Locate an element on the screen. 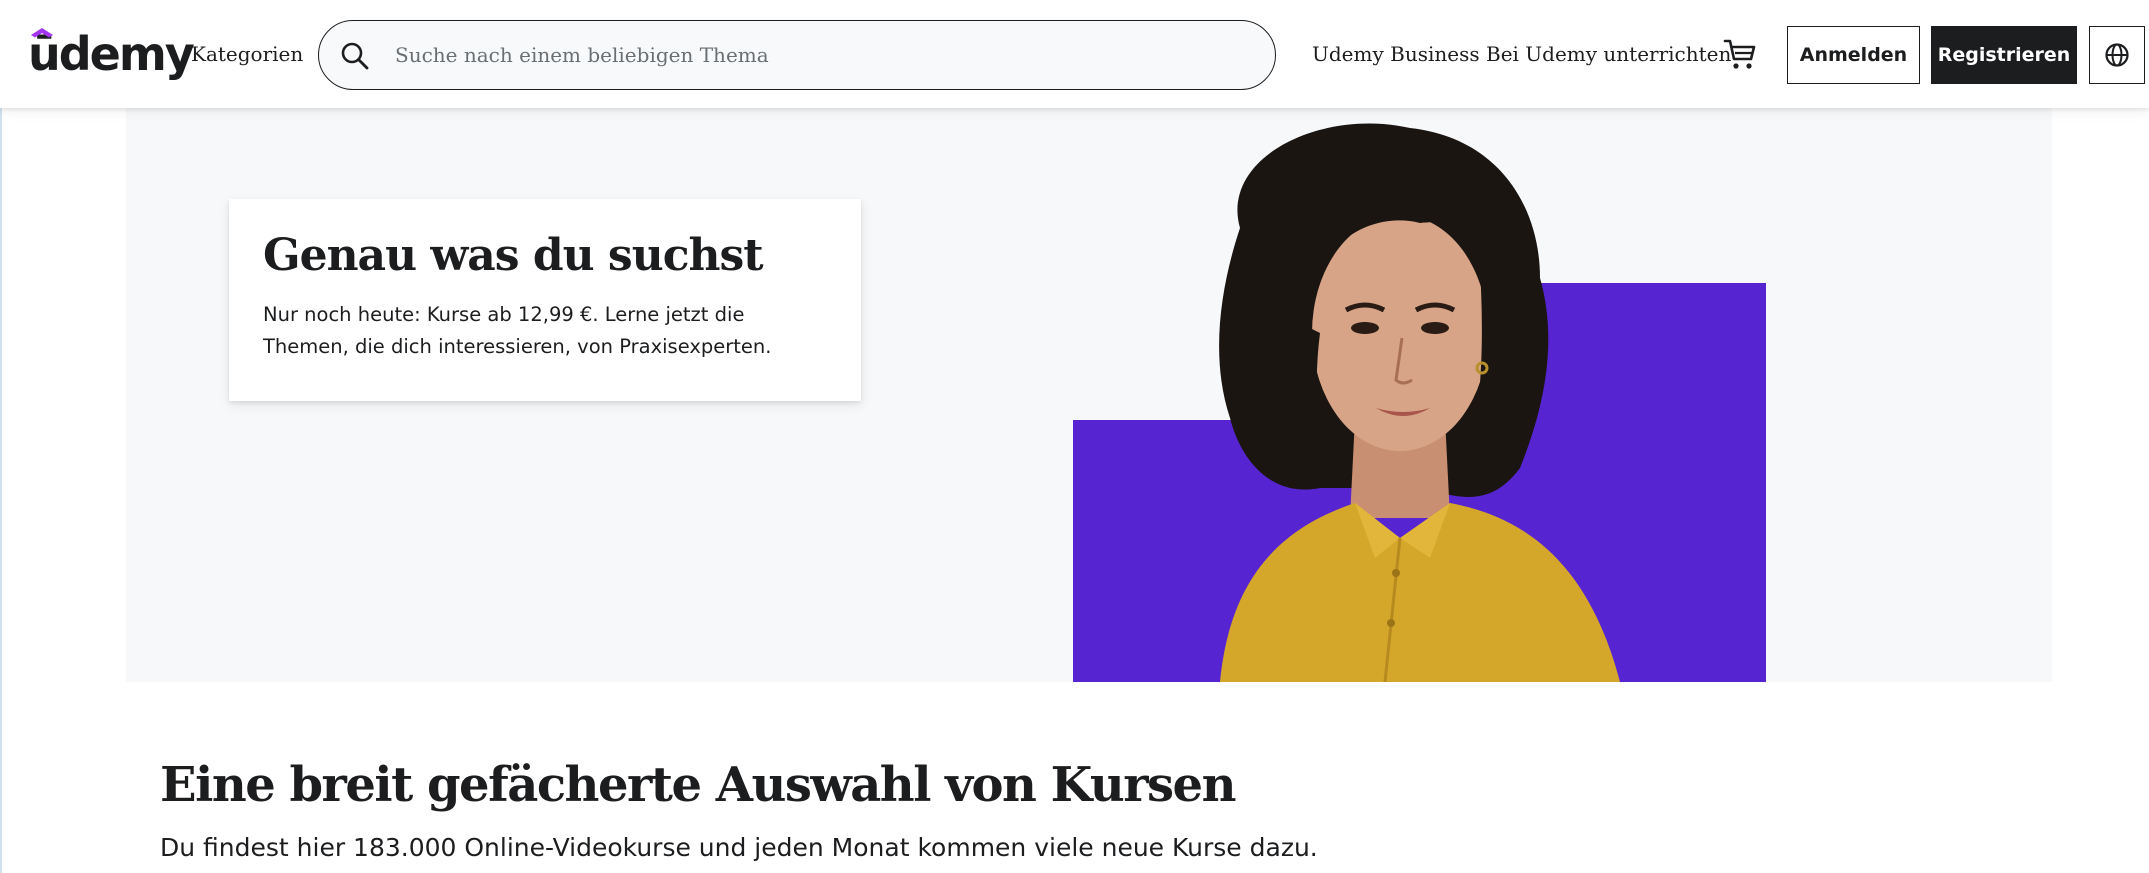  udemy-logo: ūdemy is located at coordinates (111, 54).